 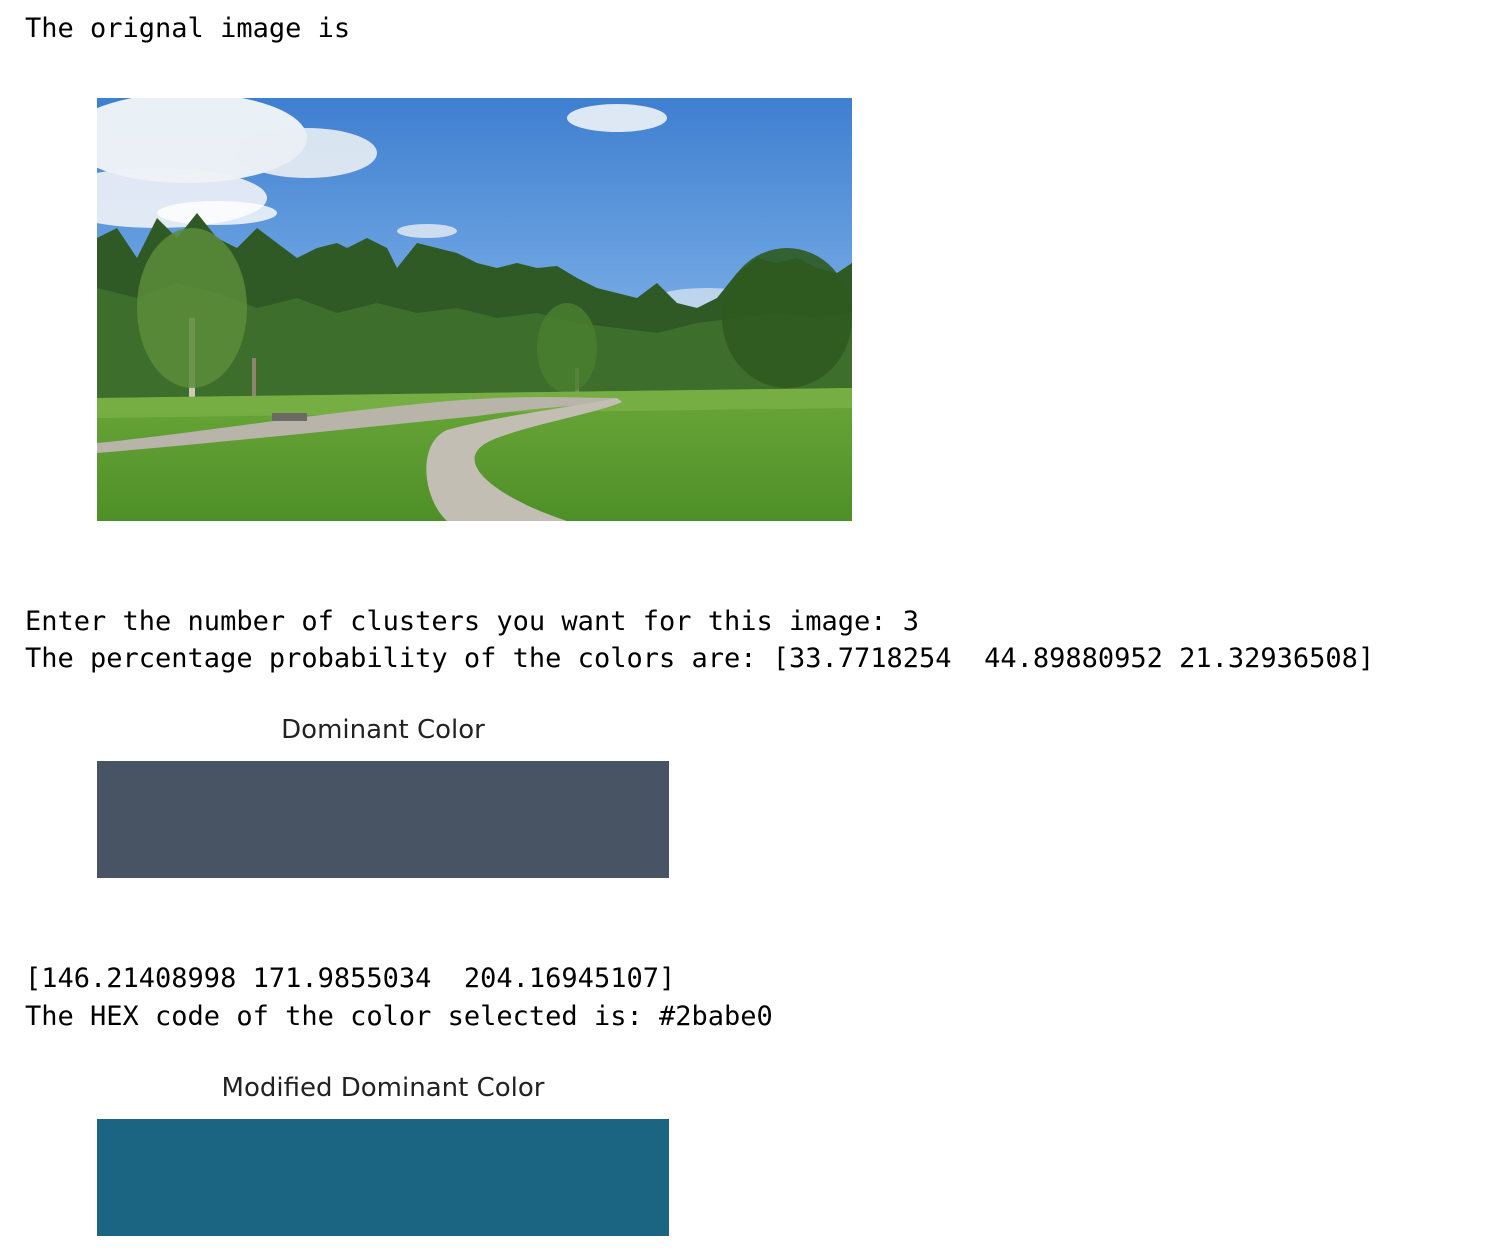 What do you see at coordinates (188, 28) in the screenshot?
I see `output-line-original-image: The orignal image is` at bounding box center [188, 28].